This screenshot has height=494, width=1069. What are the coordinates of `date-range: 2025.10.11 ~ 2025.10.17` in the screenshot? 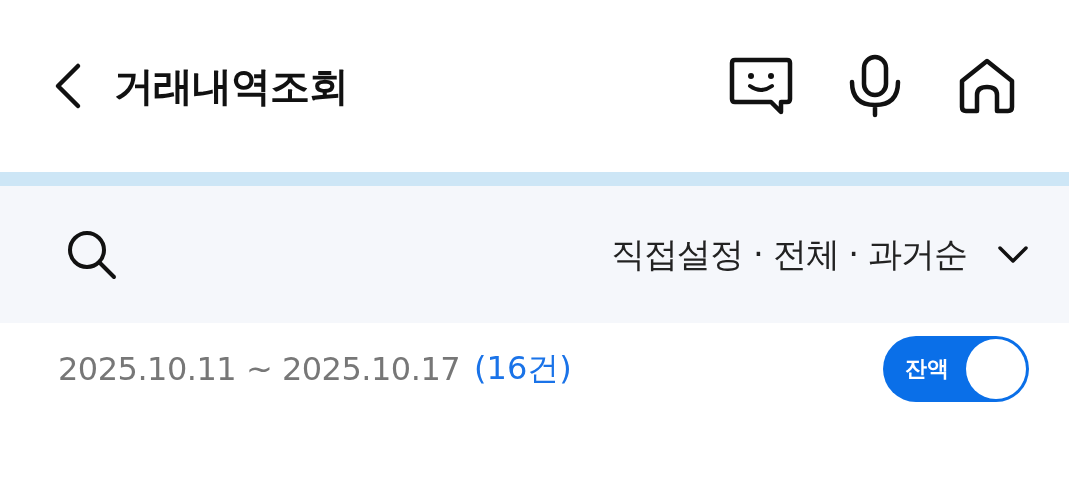 It's located at (259, 368).